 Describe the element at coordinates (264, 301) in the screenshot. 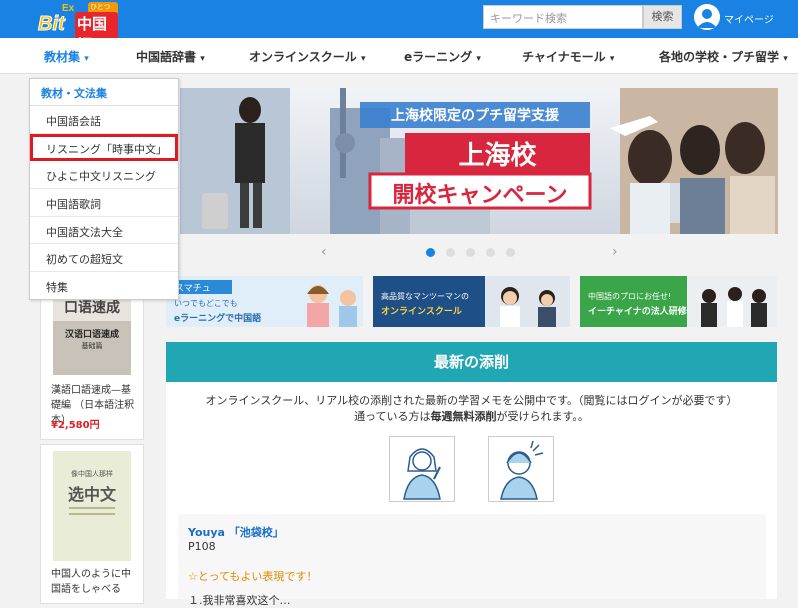

I see `banner-elearning: スマチュ いつでもどこでも eラーニングで中国語` at that location.